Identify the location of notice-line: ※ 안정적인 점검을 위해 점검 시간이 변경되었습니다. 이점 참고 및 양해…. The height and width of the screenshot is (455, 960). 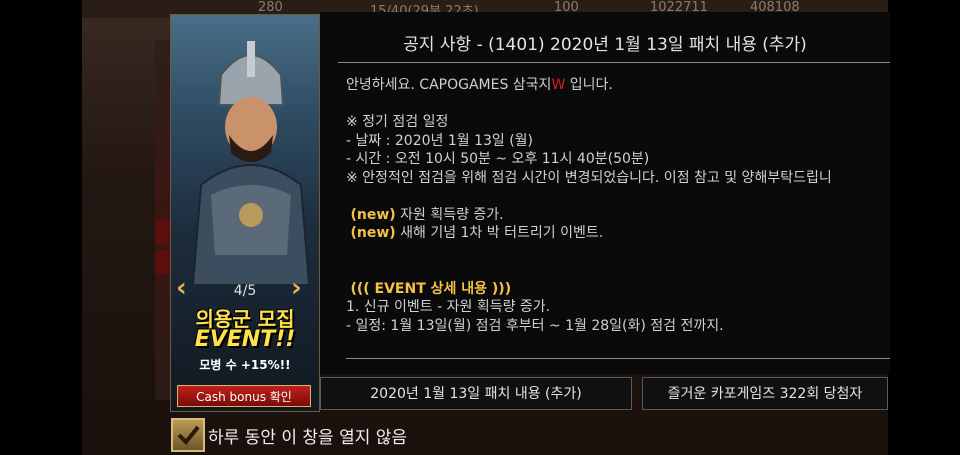
(589, 177).